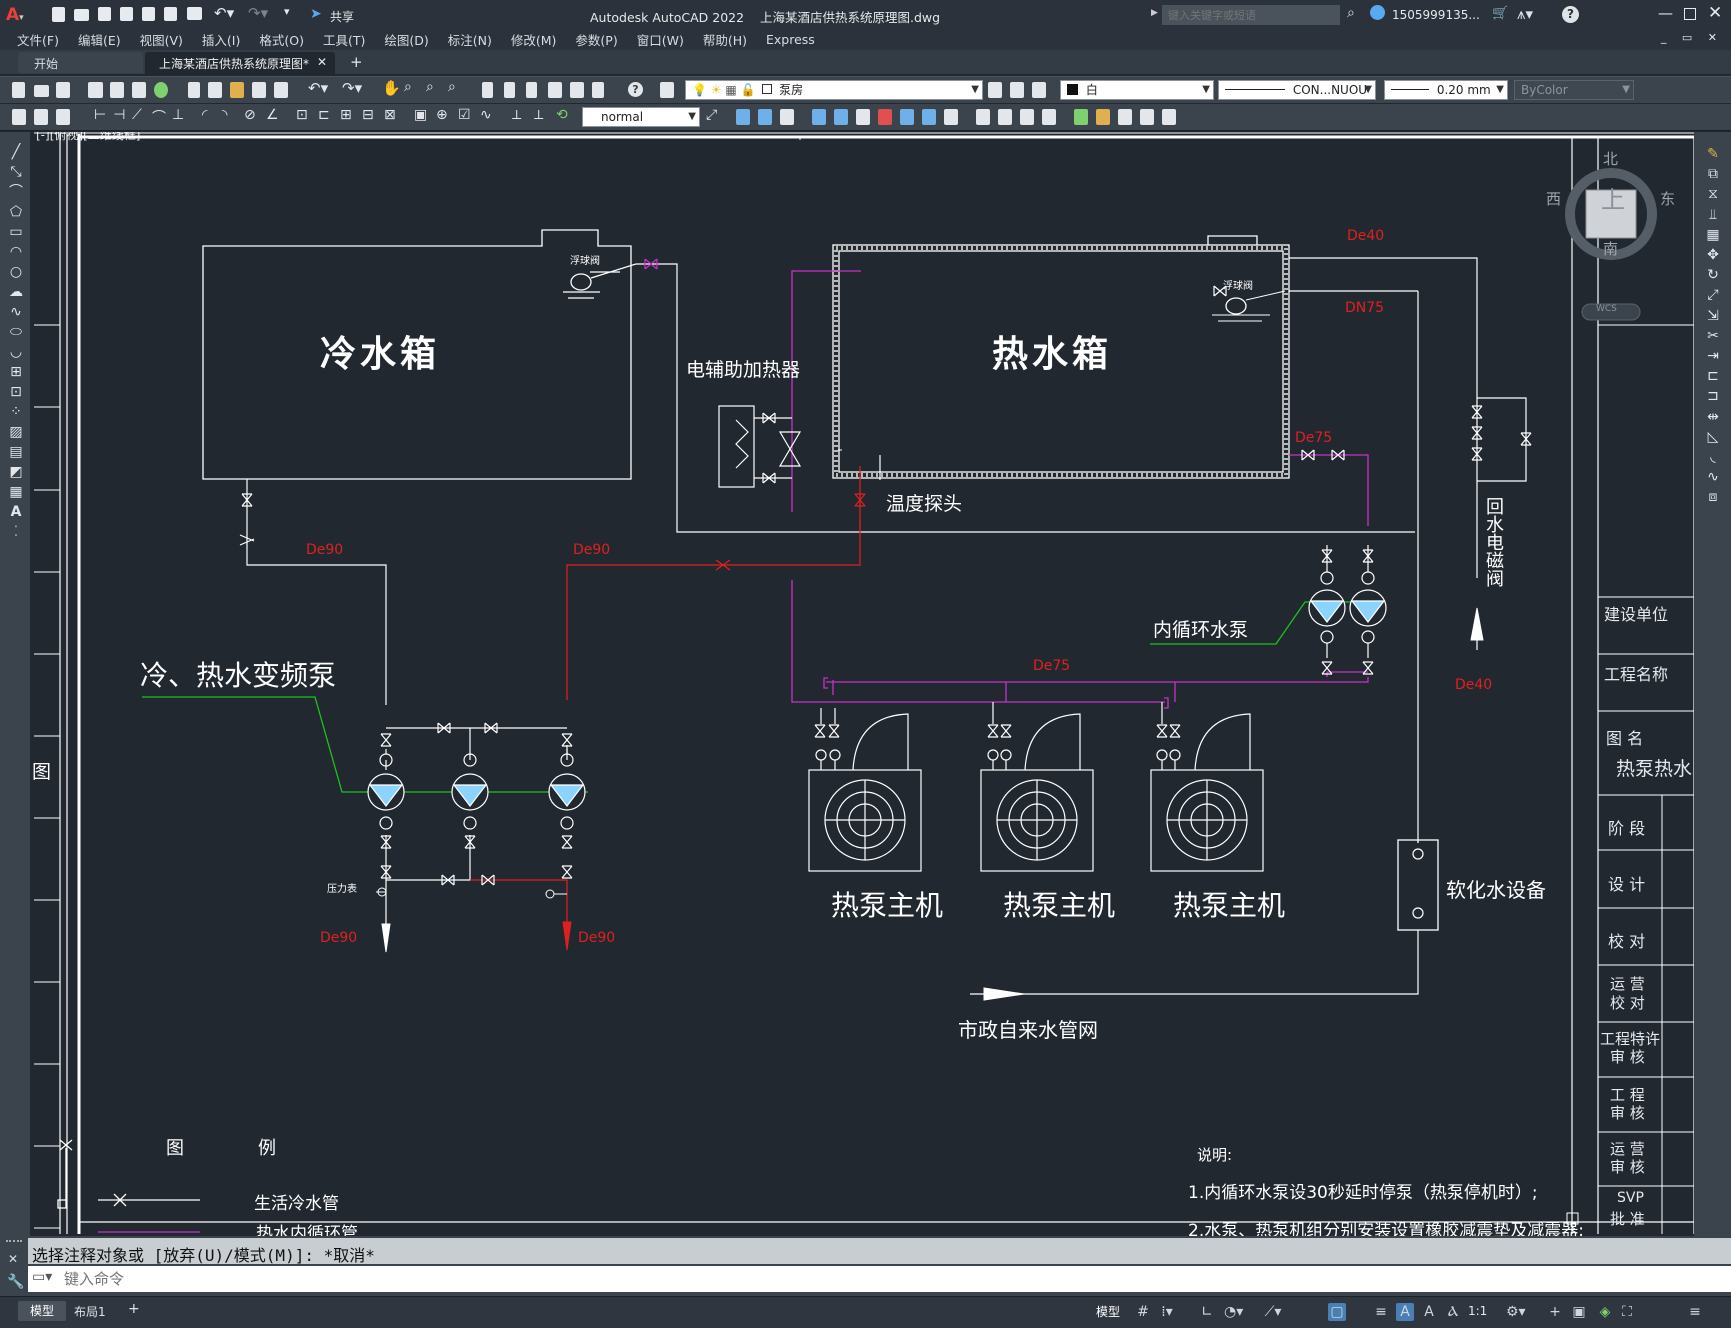 This screenshot has height=1328, width=1731. Describe the element at coordinates (95, 90) in the screenshot. I see `plot-icon` at that location.